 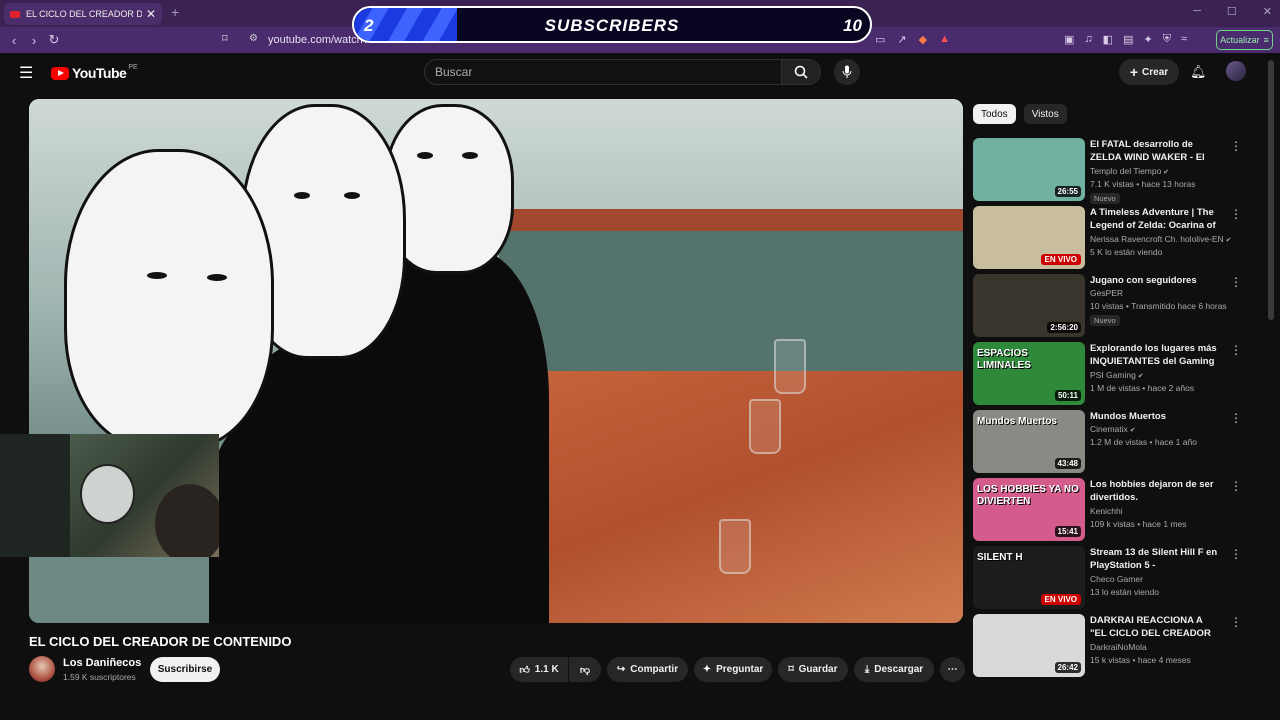 I want to click on download-button: ⤓ Descargar, so click(x=894, y=669).